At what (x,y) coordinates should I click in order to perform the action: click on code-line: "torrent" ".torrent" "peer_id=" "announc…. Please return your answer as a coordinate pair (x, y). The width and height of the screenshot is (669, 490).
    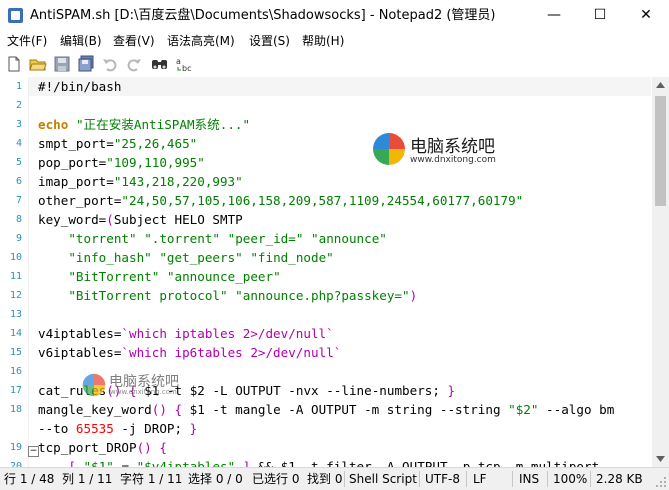
    Looking at the image, I should click on (227, 238).